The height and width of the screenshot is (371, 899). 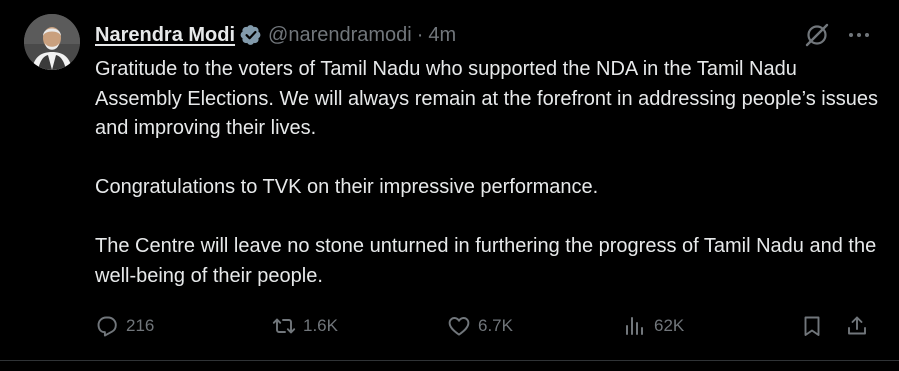 What do you see at coordinates (124, 326) in the screenshot?
I see `reply-button: 216` at bounding box center [124, 326].